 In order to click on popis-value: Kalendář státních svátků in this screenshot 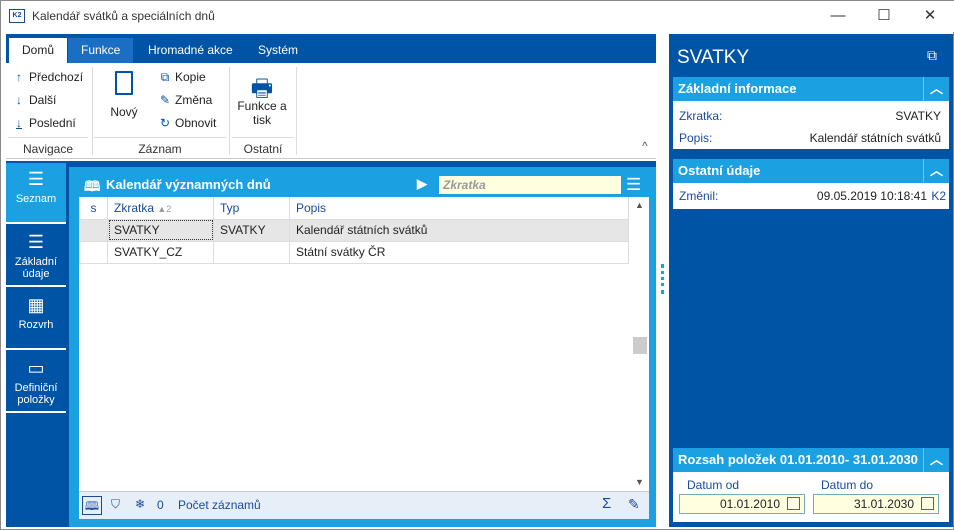, I will do `click(875, 138)`.